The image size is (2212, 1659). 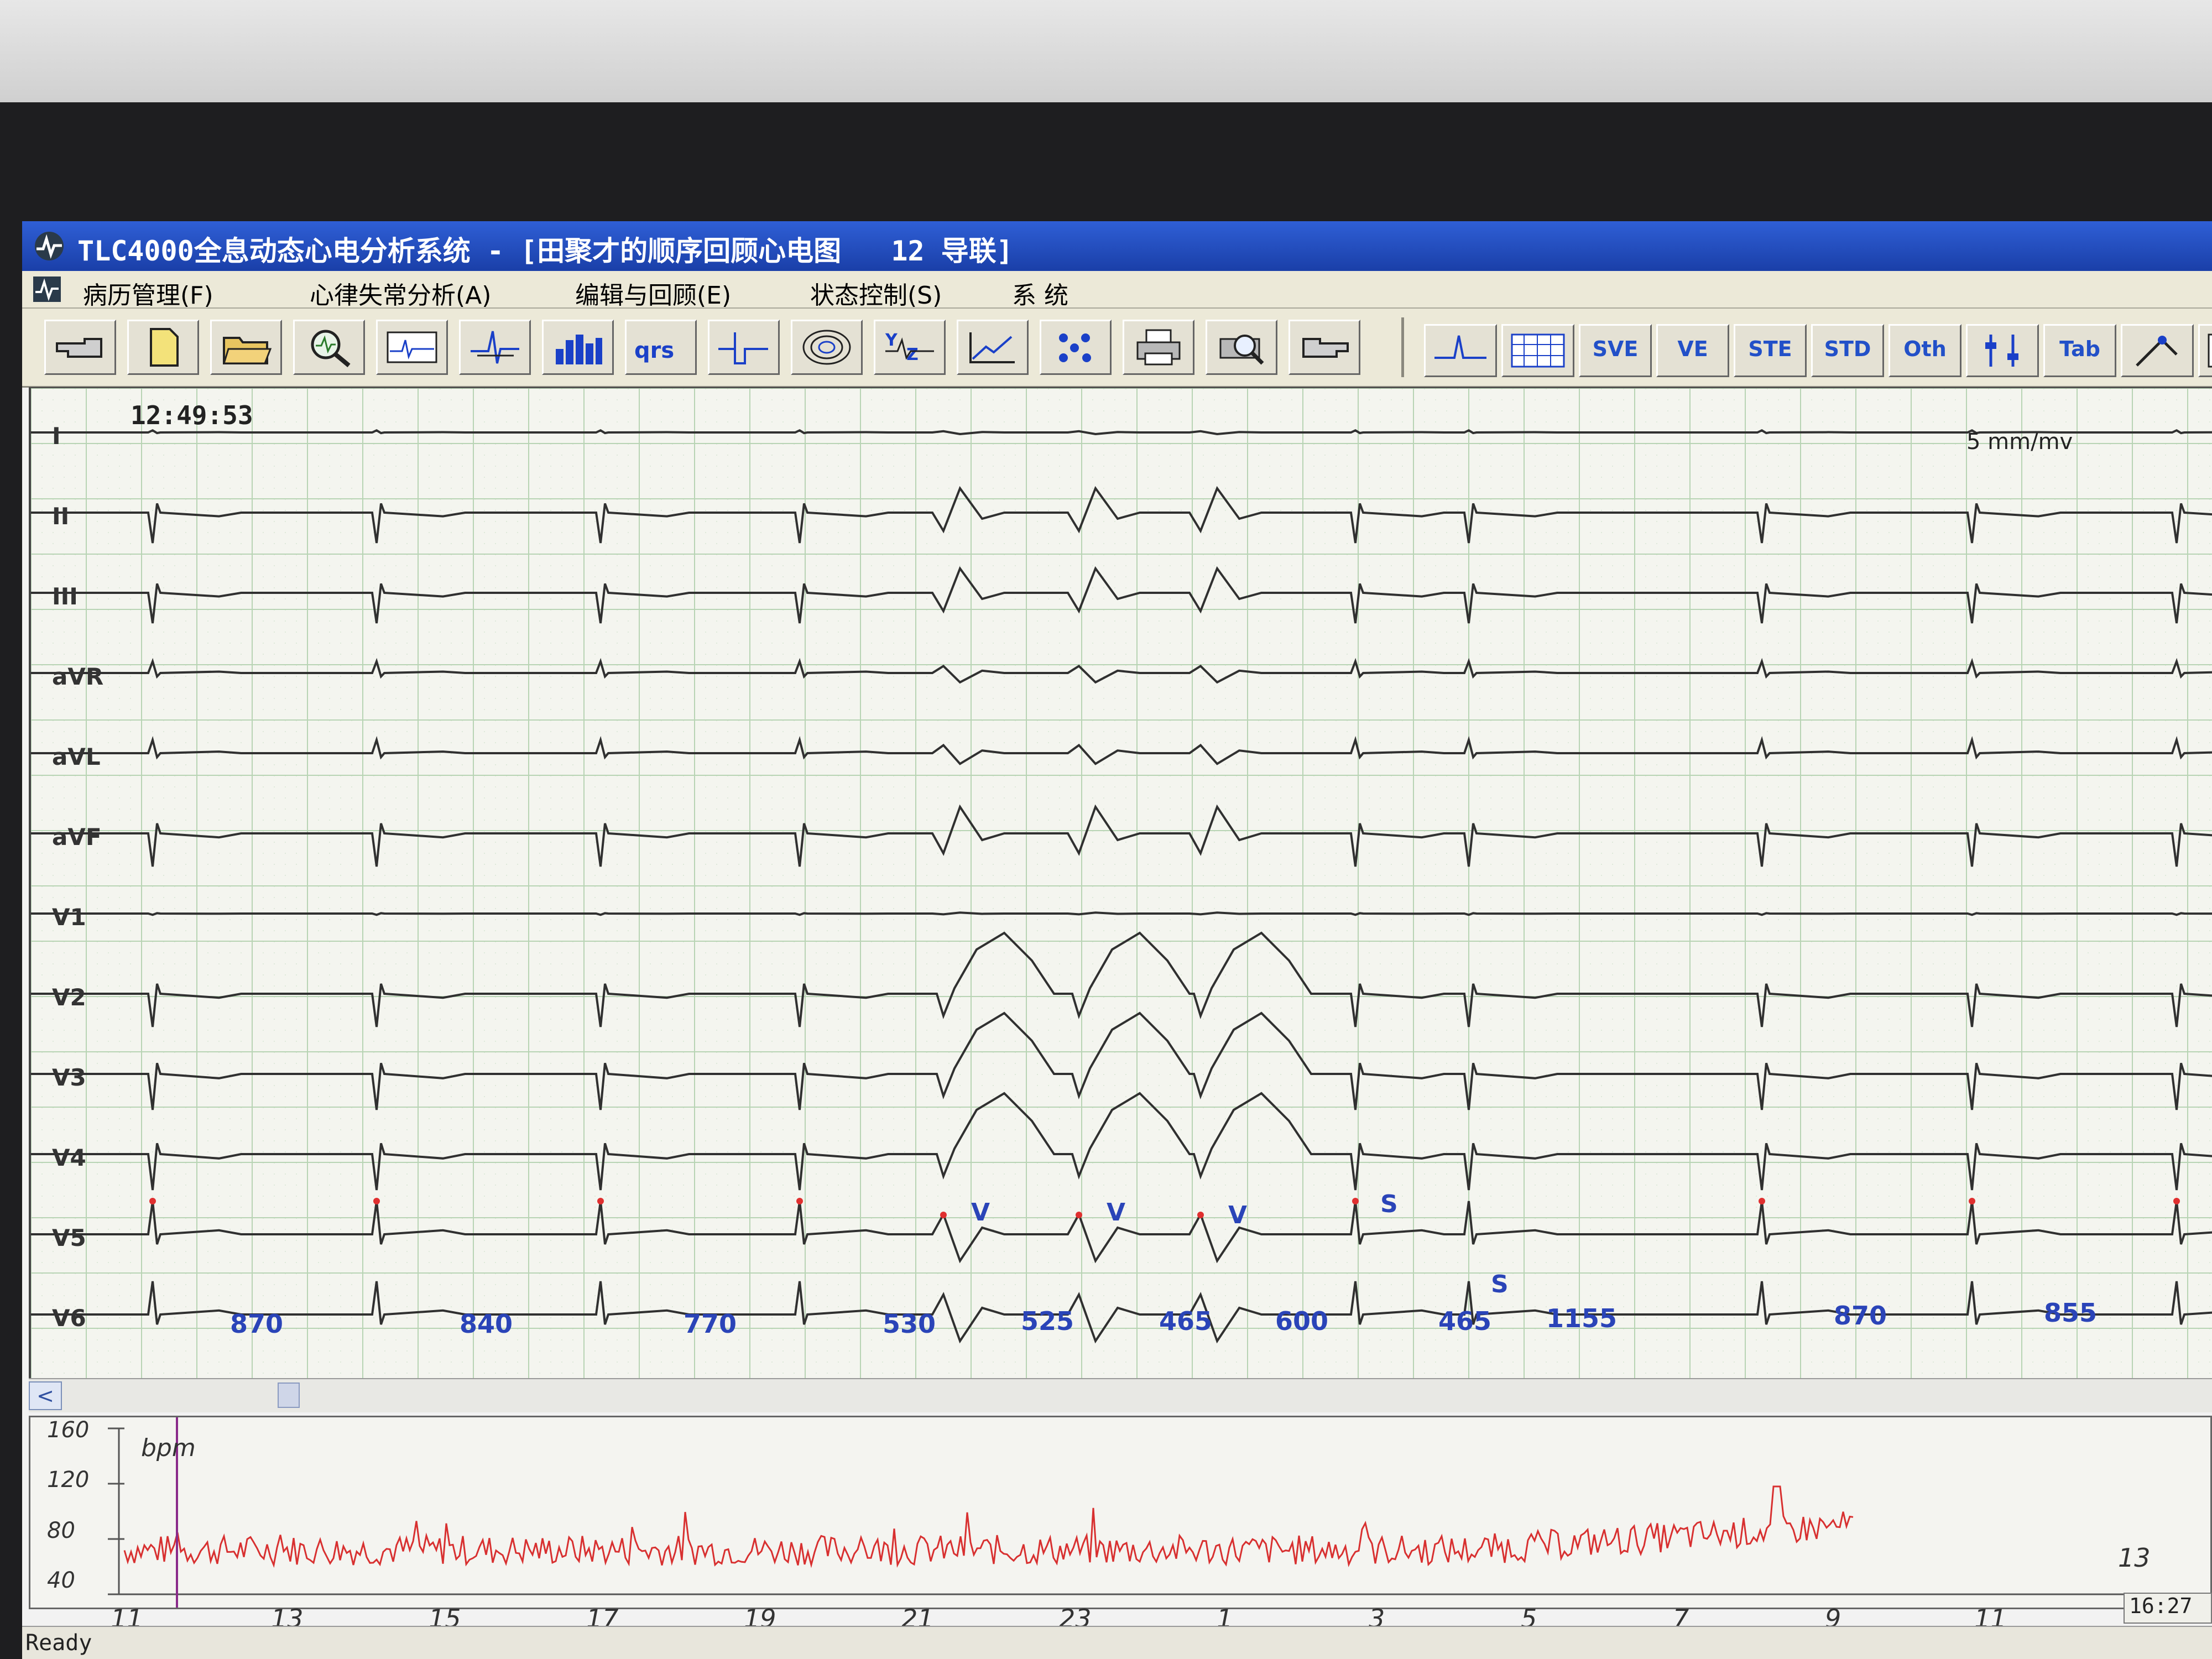 I want to click on trend-y-tick: 120, so click(x=69, y=1480).